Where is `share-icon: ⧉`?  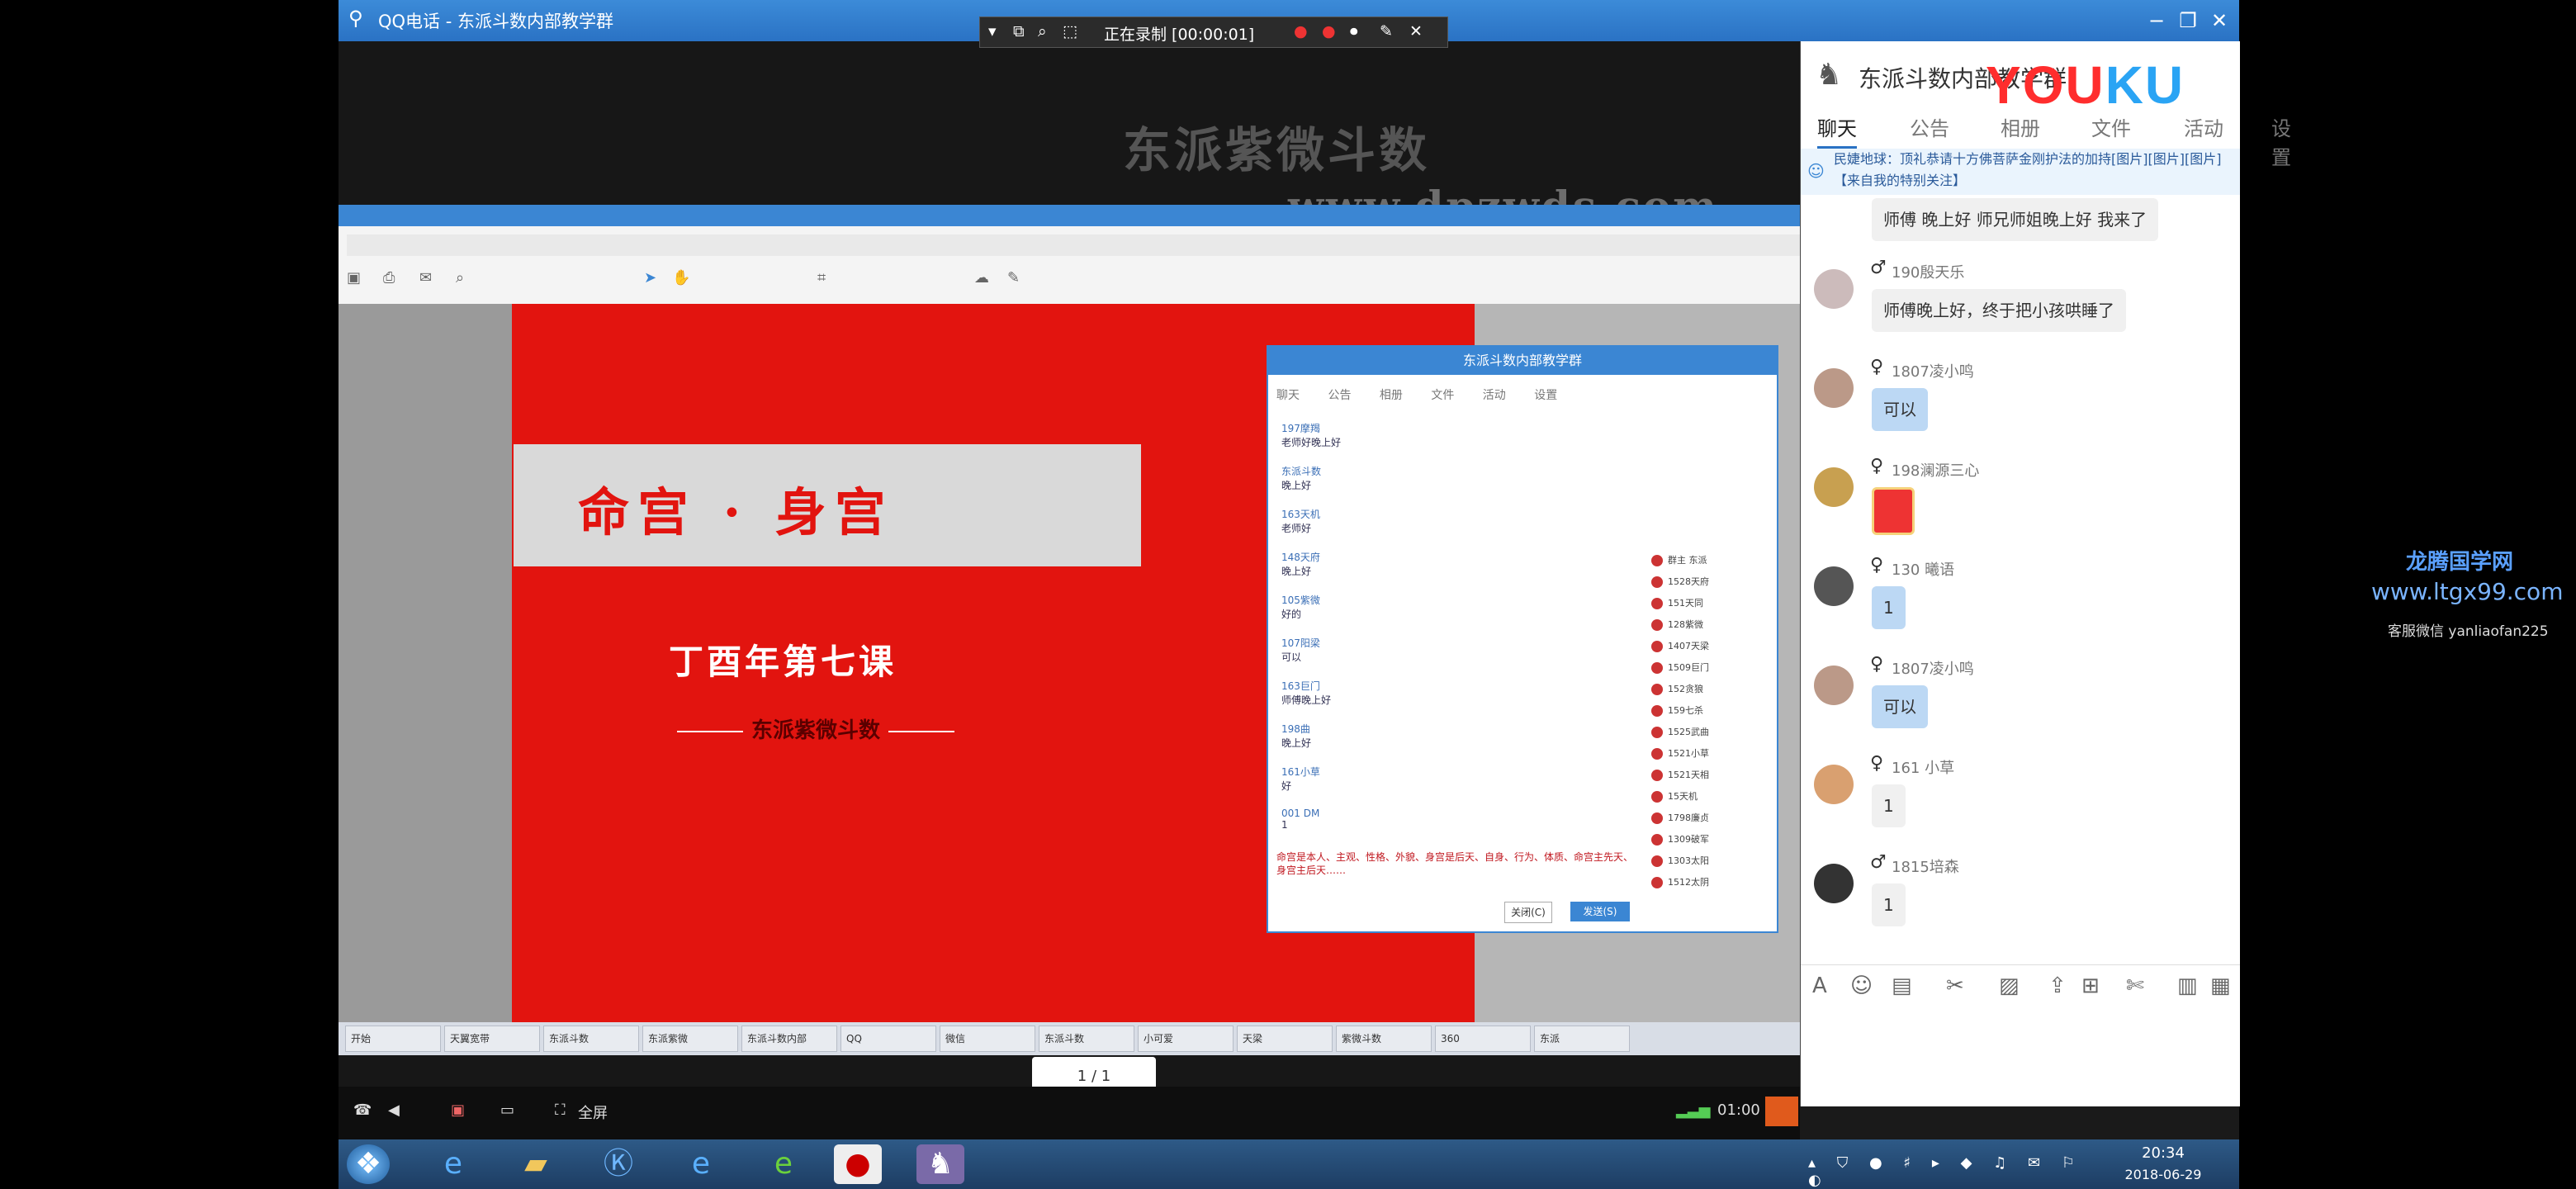
share-icon: ⧉ is located at coordinates (1019, 31).